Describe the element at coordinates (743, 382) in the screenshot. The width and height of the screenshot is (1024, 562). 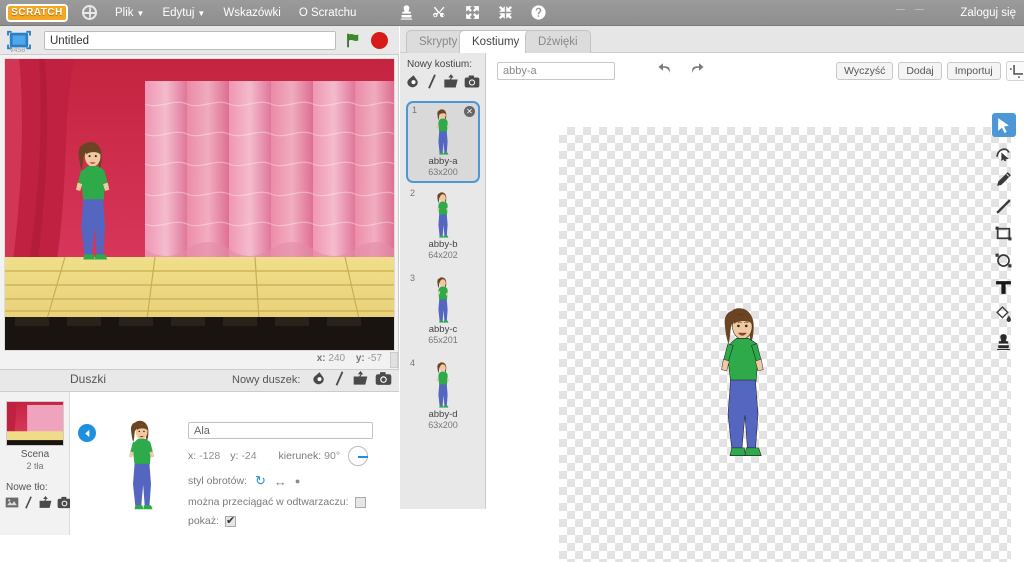
I see `costume-canvas-image` at that location.